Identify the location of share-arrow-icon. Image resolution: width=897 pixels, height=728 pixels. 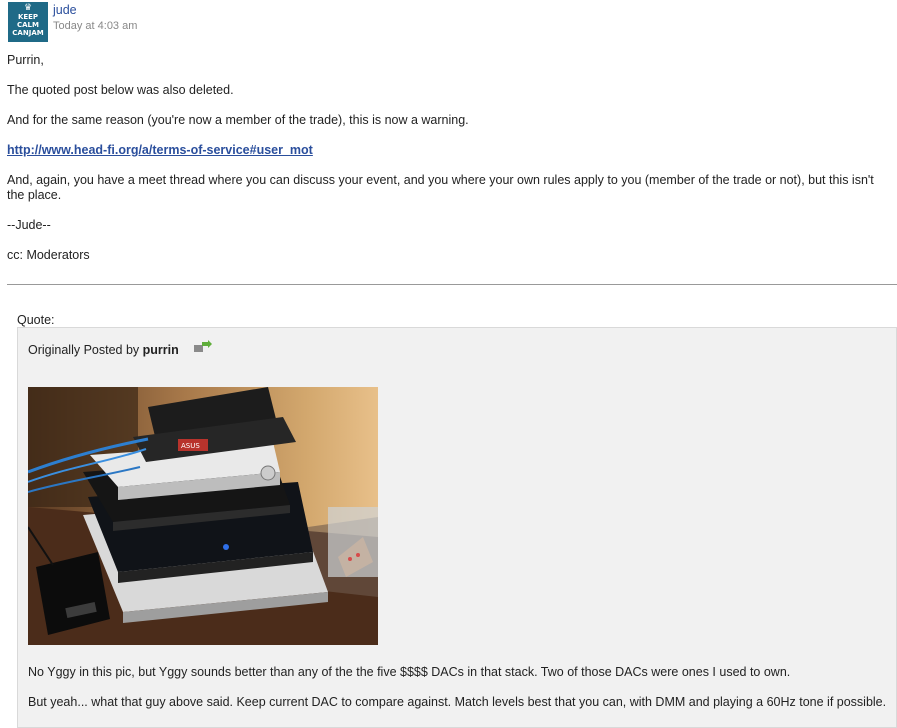
(203, 347).